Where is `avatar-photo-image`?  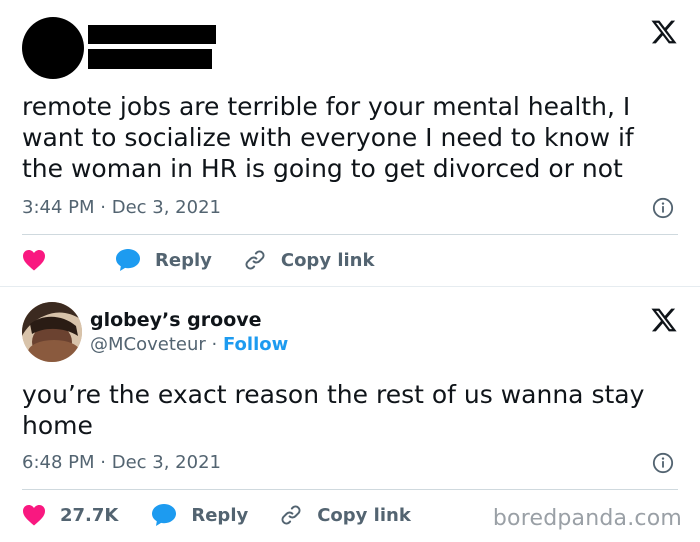
avatar-photo-image is located at coordinates (52, 332).